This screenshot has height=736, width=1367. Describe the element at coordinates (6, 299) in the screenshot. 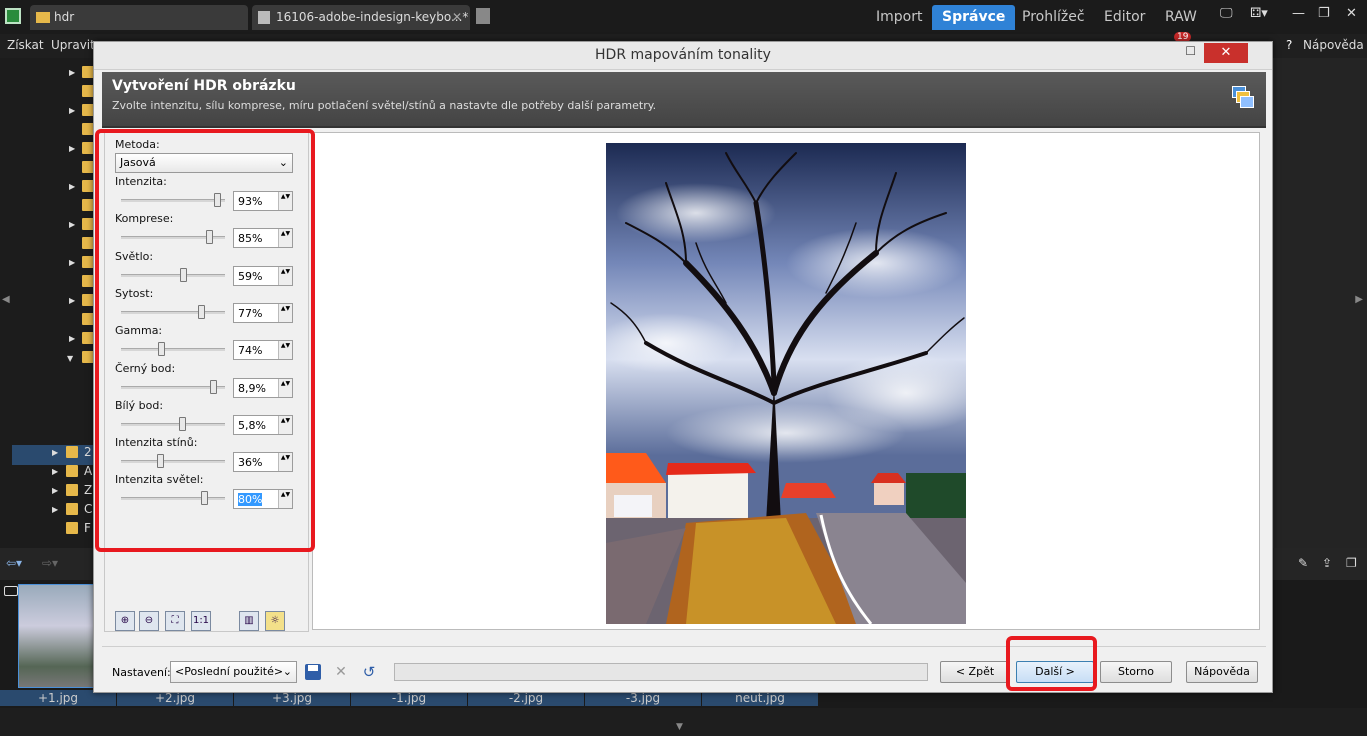

I see `collapse-panel-icon: ◀` at that location.